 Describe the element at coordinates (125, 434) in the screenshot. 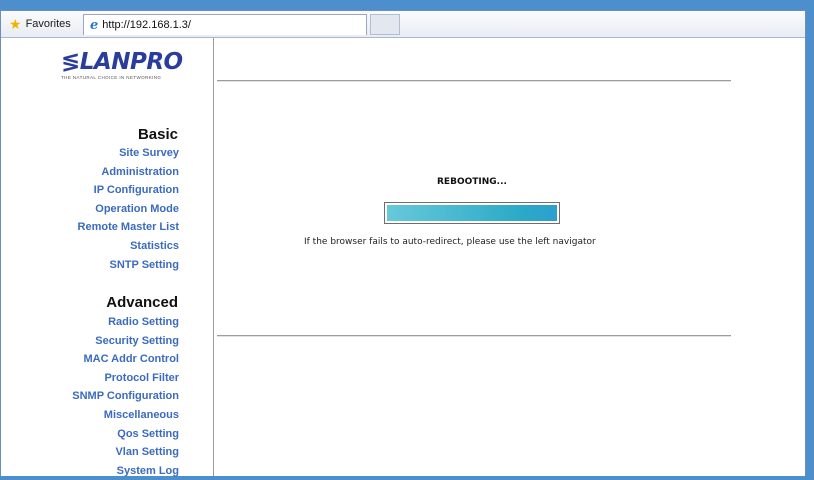

I see `sidebar-item-qos-setting: Qos Setting` at that location.